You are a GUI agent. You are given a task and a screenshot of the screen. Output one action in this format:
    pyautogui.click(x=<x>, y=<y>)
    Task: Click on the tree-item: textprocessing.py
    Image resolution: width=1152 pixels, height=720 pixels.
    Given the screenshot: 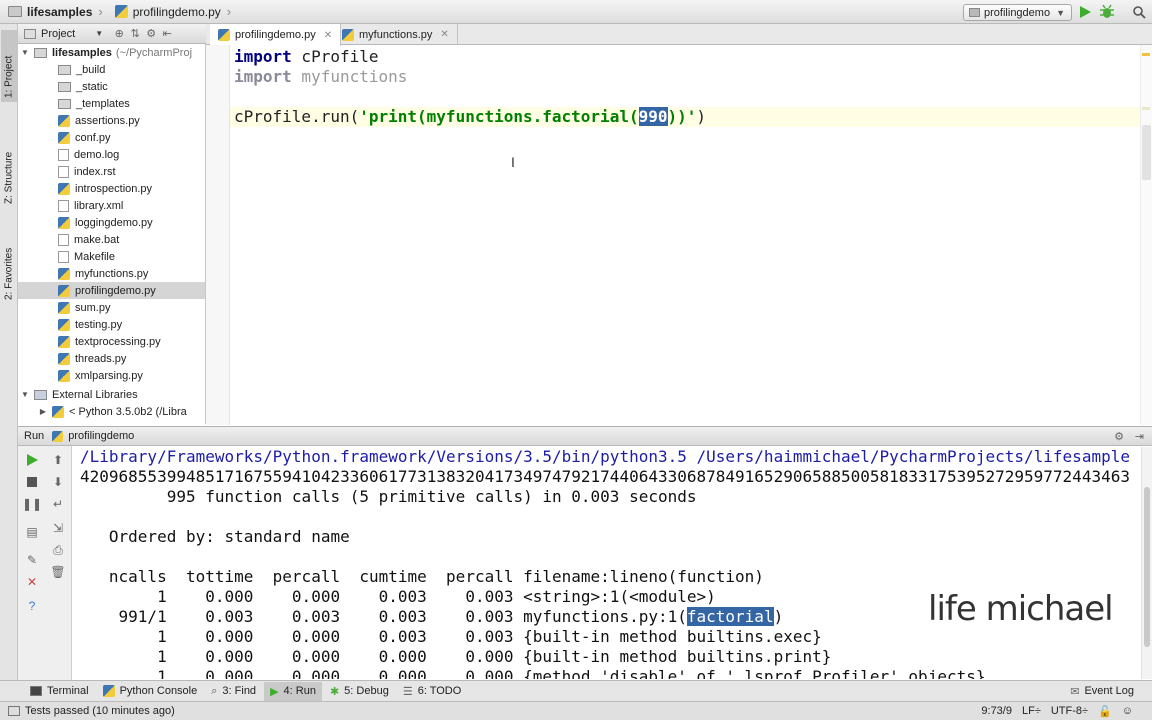 What is the action you would take?
    pyautogui.click(x=111, y=341)
    